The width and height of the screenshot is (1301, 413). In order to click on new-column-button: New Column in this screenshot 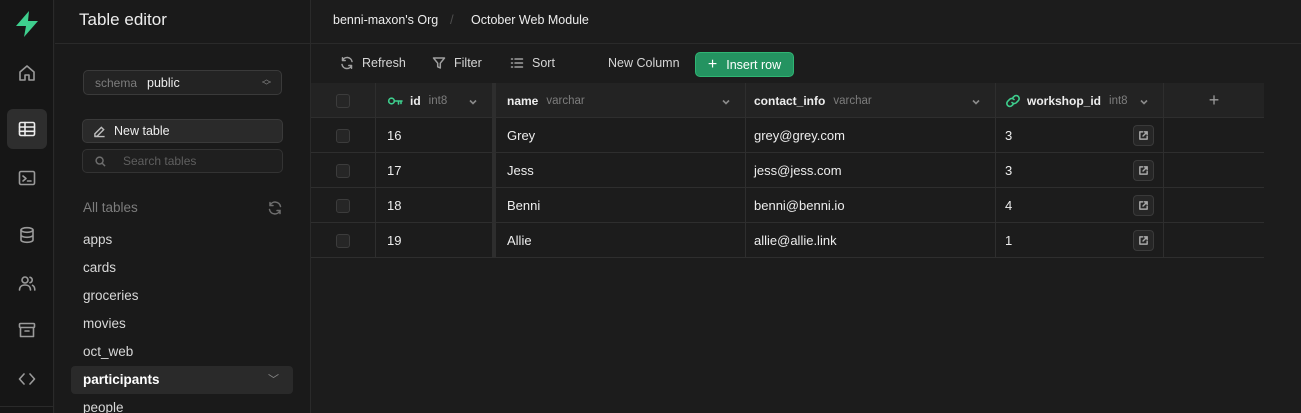, I will do `click(644, 63)`.